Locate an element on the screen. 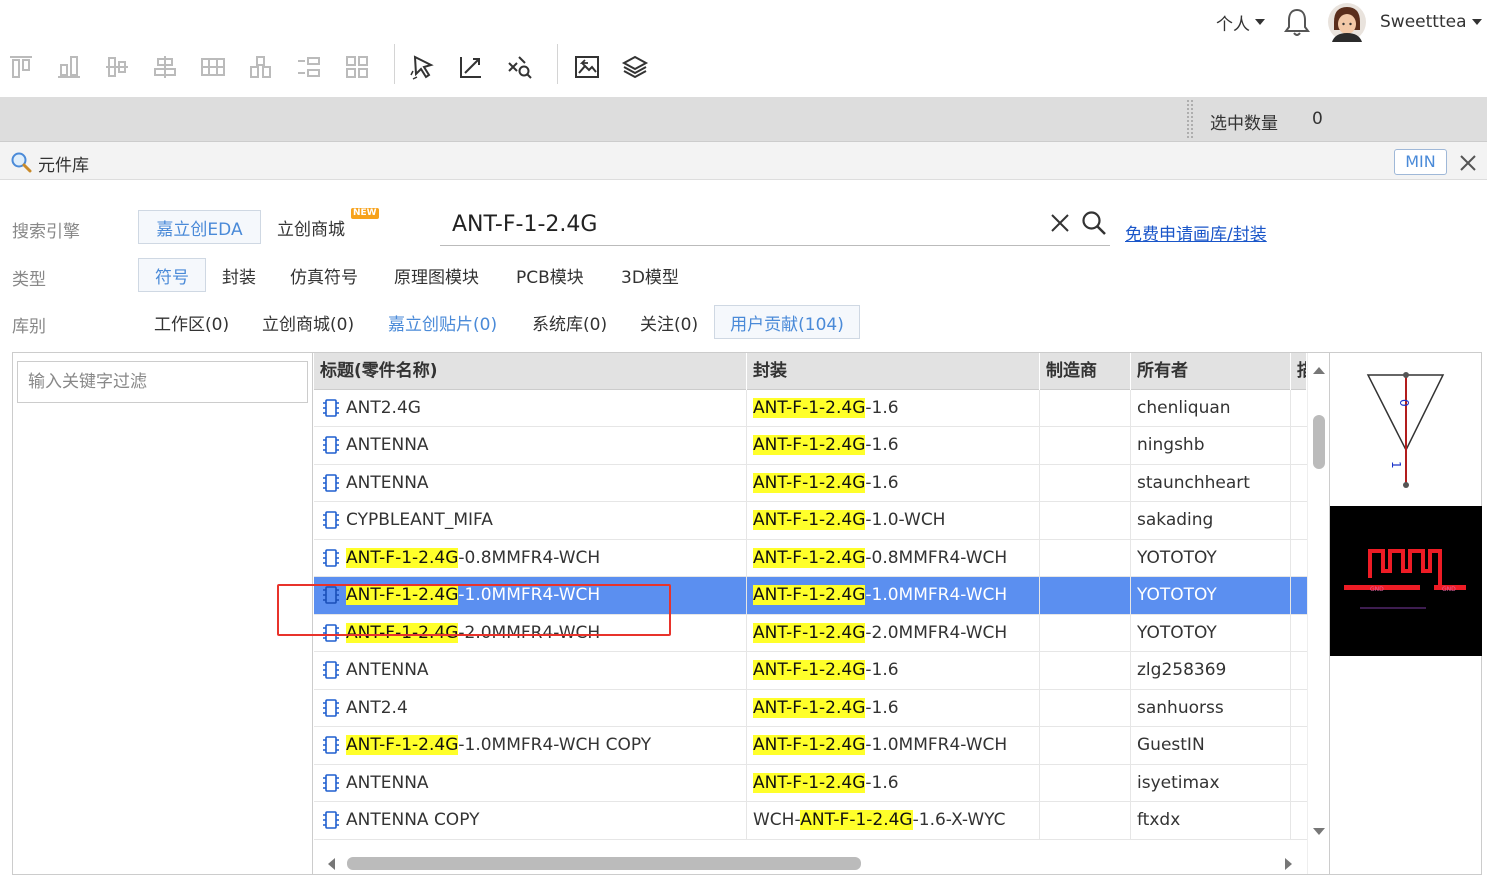 The width and height of the screenshot is (1487, 884). cell-footprint: ANT-F-1-2.4G-1.6 is located at coordinates (893, 783).